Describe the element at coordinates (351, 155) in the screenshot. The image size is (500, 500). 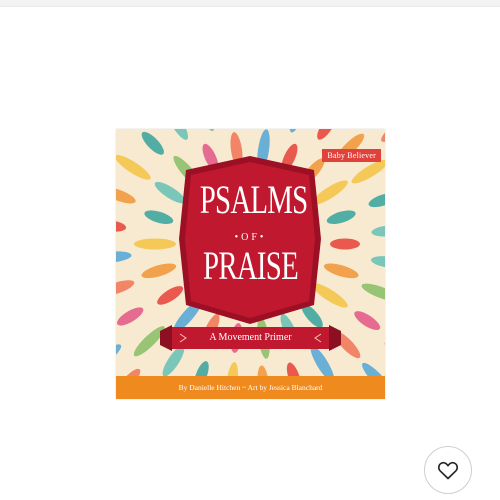
I see `series-badge: Baby Believer` at that location.